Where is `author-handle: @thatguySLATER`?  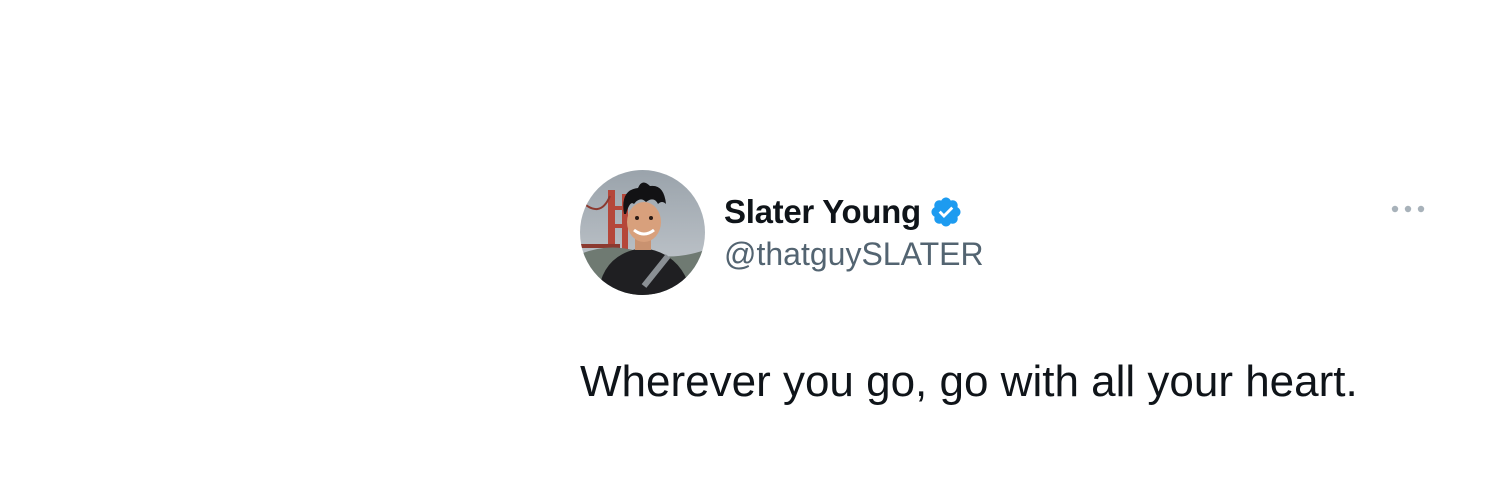
author-handle: @thatguySLATER is located at coordinates (854, 254).